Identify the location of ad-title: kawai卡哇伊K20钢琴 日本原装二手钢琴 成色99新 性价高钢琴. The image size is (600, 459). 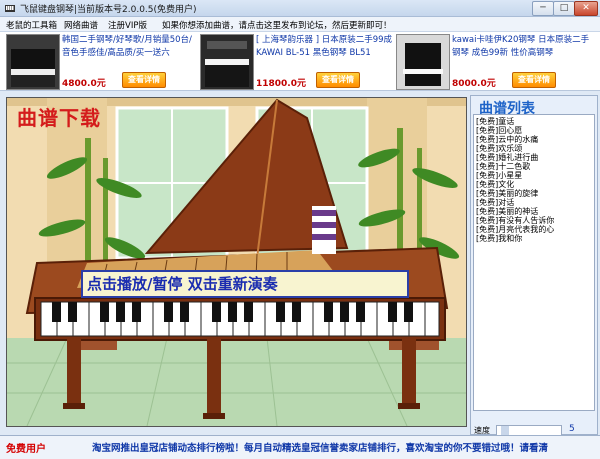
(523, 47).